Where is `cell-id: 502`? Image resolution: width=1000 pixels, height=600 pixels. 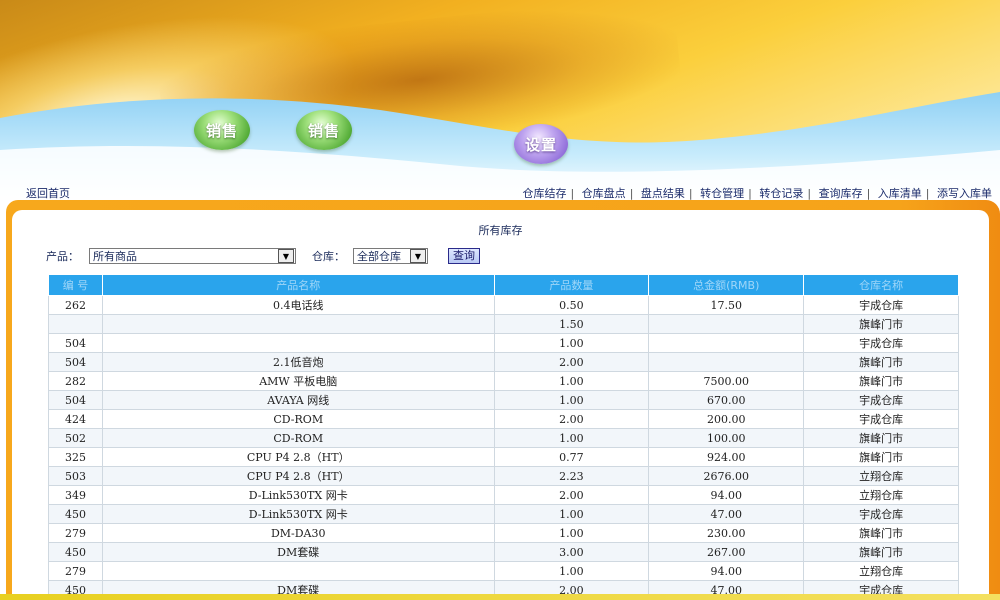 cell-id: 502 is located at coordinates (75, 438).